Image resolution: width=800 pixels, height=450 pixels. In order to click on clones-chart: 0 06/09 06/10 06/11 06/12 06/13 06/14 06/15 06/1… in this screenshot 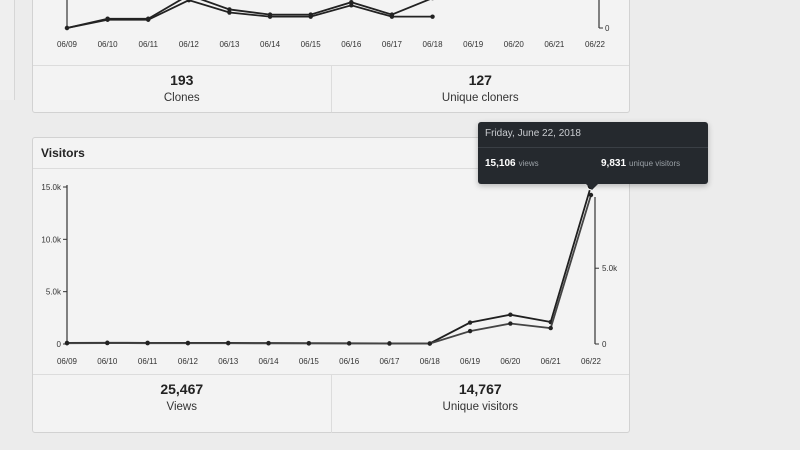, I will do `click(331, 29)`.